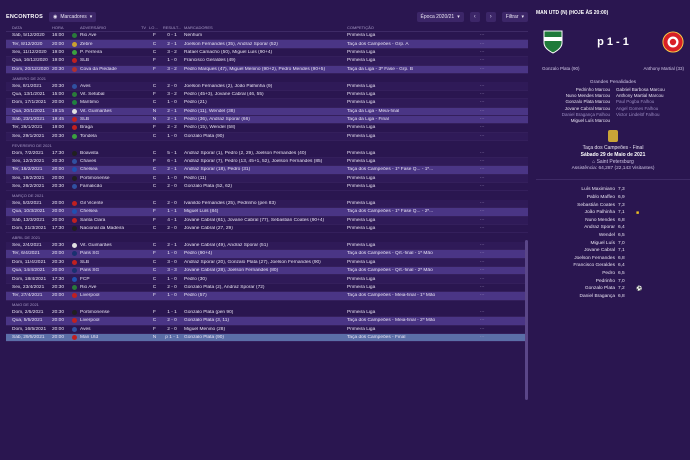 The height and width of the screenshot is (460, 690). I want to click on row-competition: Taça da Liga - Final, so click(412, 119).